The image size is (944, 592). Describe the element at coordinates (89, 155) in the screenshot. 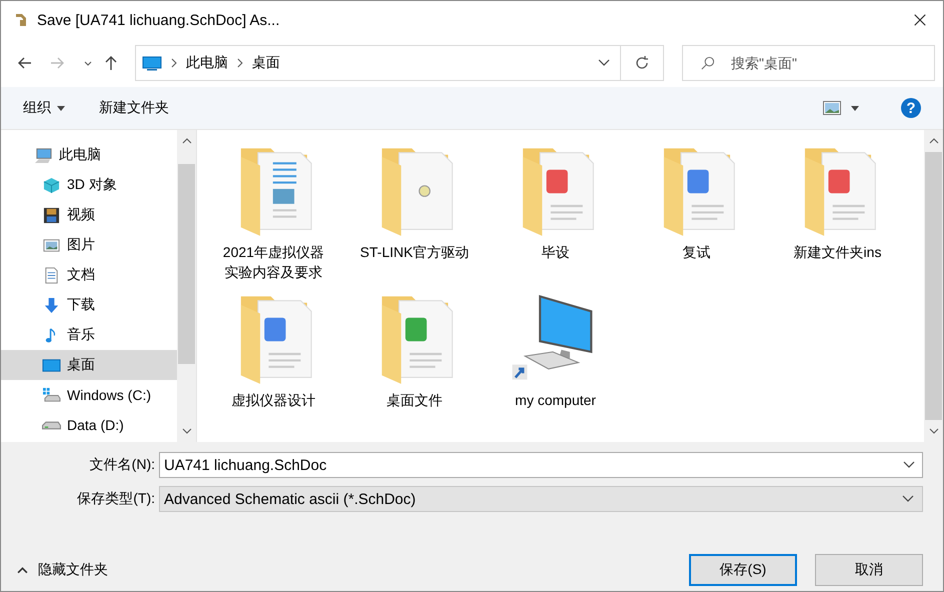

I see `tree-item: 此电脑` at that location.